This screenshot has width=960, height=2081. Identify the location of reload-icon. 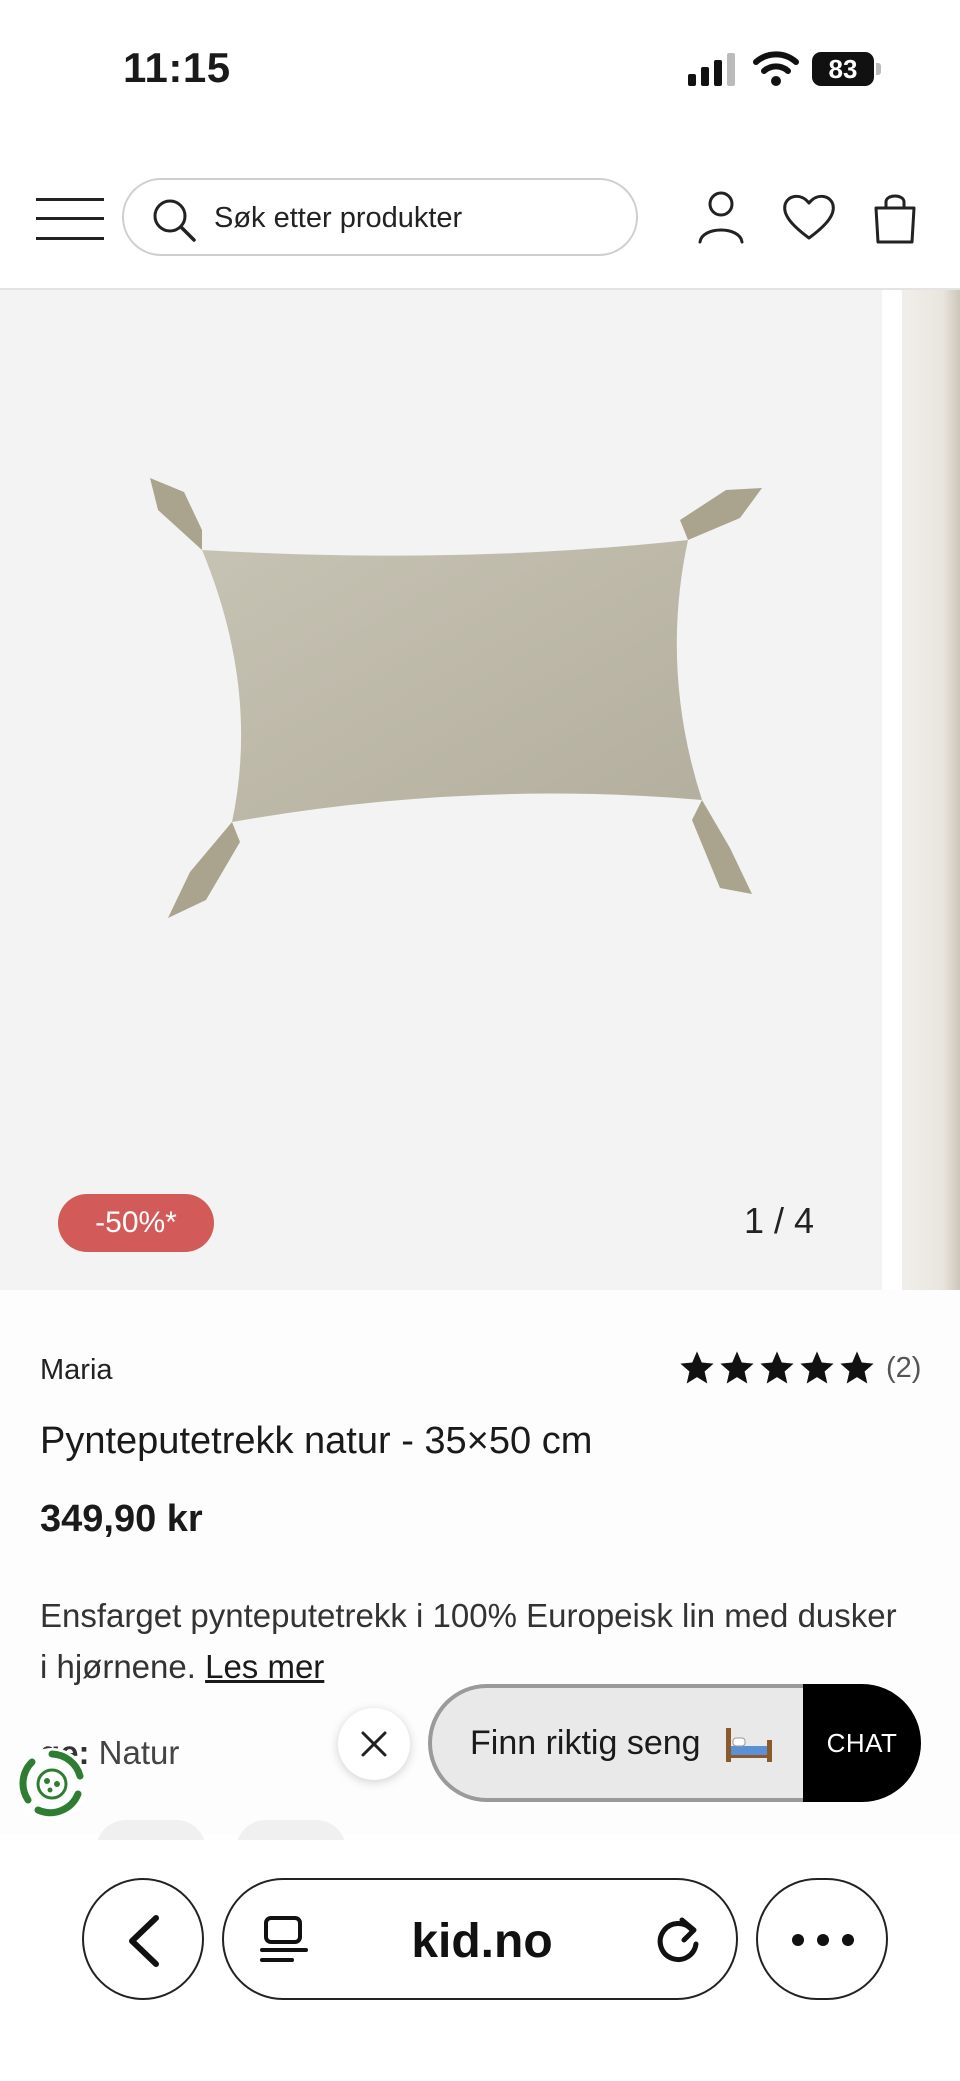
(678, 1941).